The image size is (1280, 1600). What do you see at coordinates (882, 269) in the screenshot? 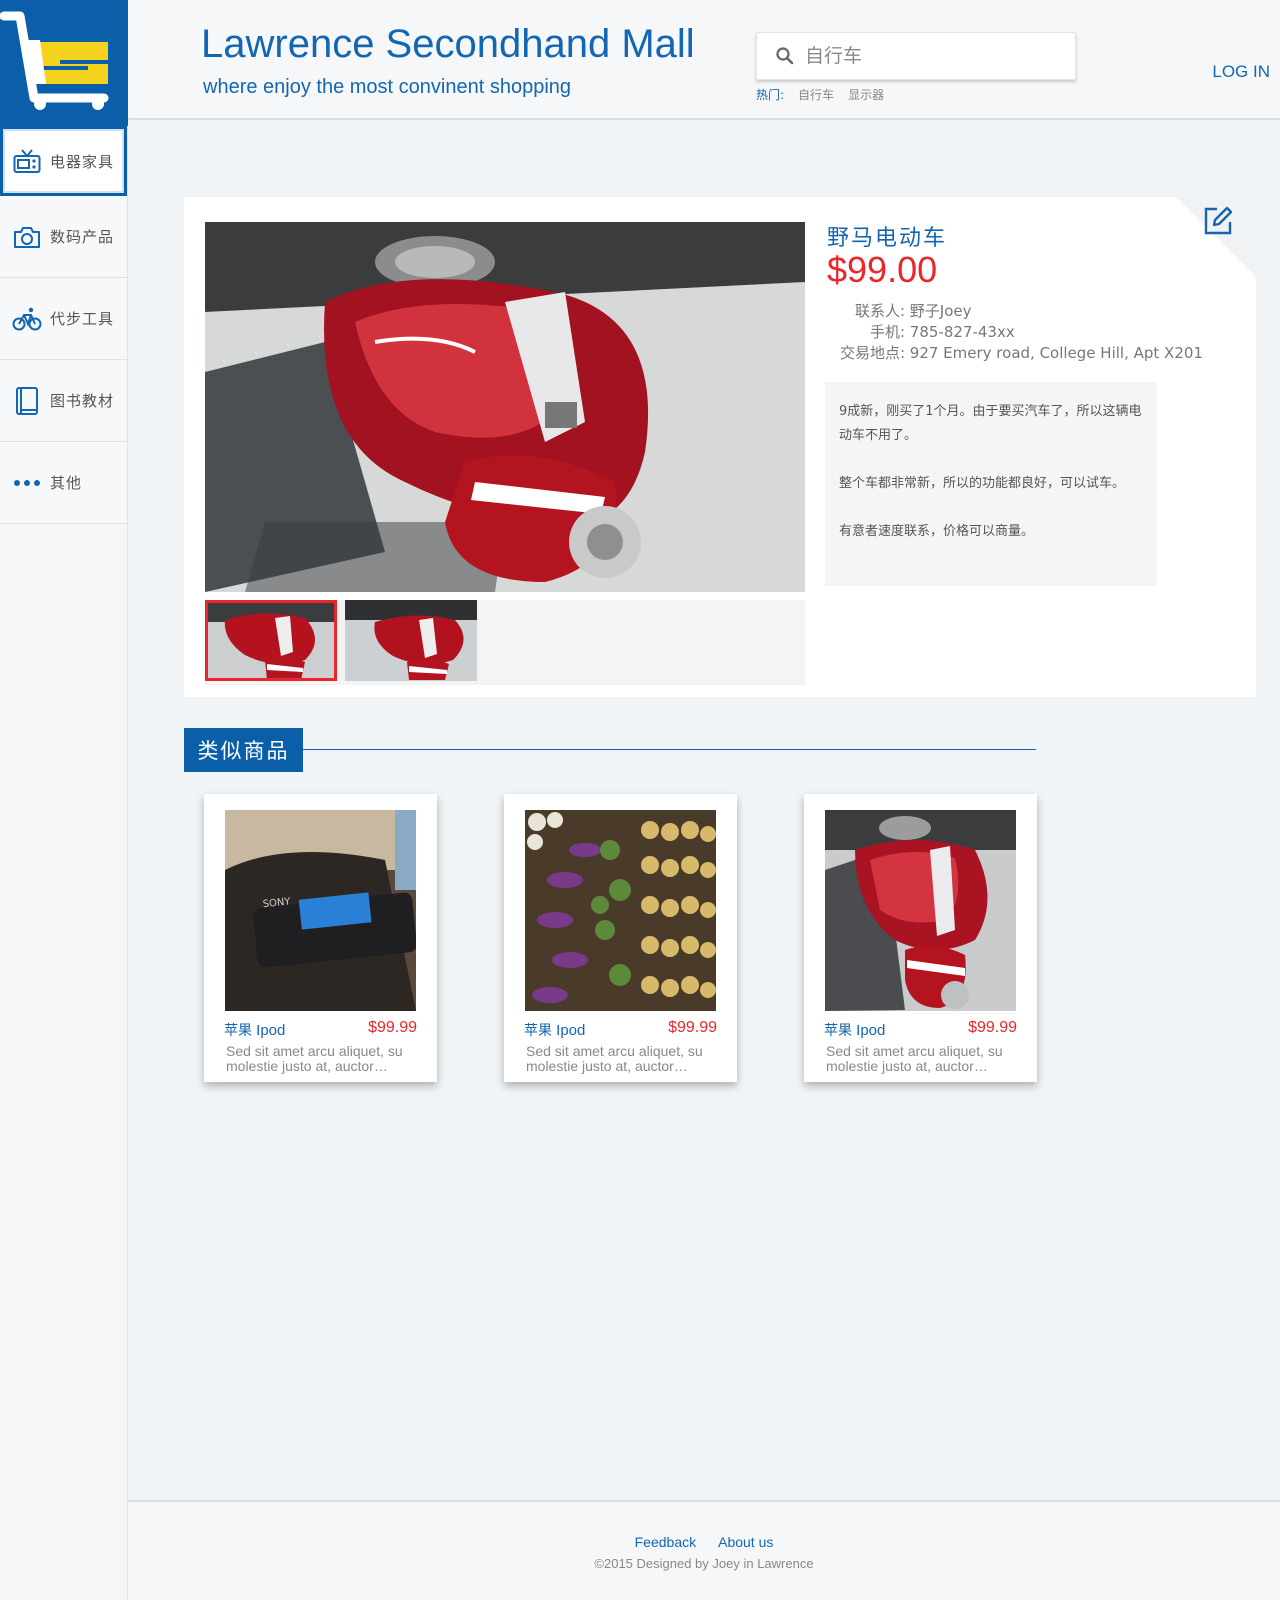
I see `product-price: $99.00` at bounding box center [882, 269].